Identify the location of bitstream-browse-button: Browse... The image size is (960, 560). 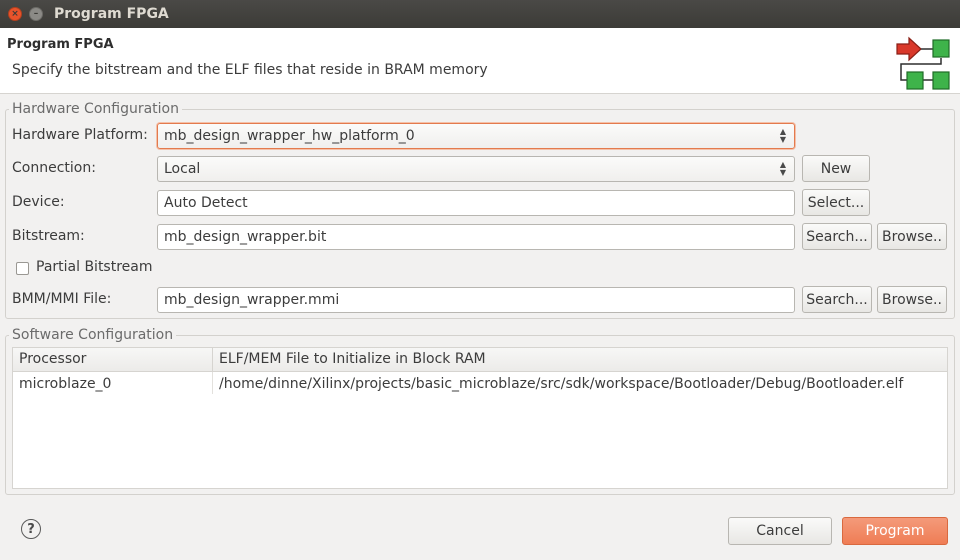
(912, 236).